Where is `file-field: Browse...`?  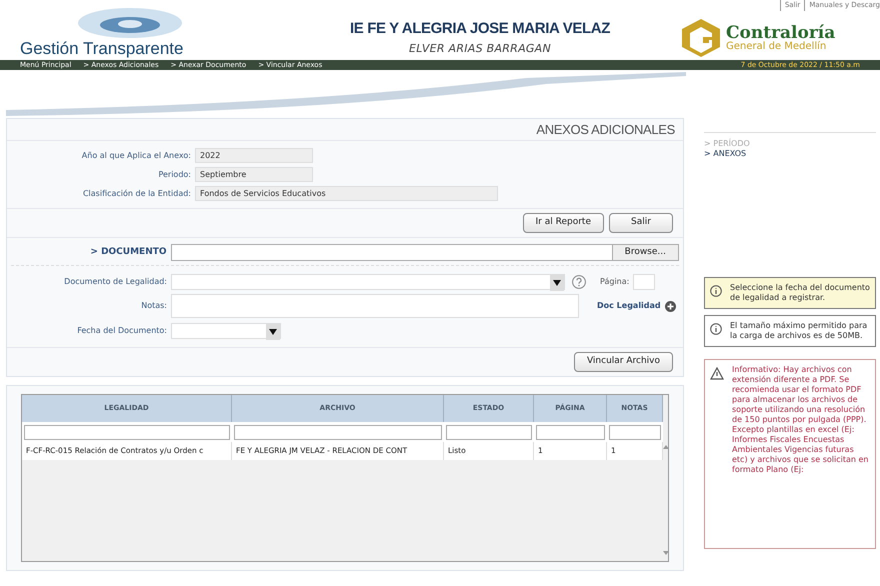
file-field: Browse... is located at coordinates (424, 252).